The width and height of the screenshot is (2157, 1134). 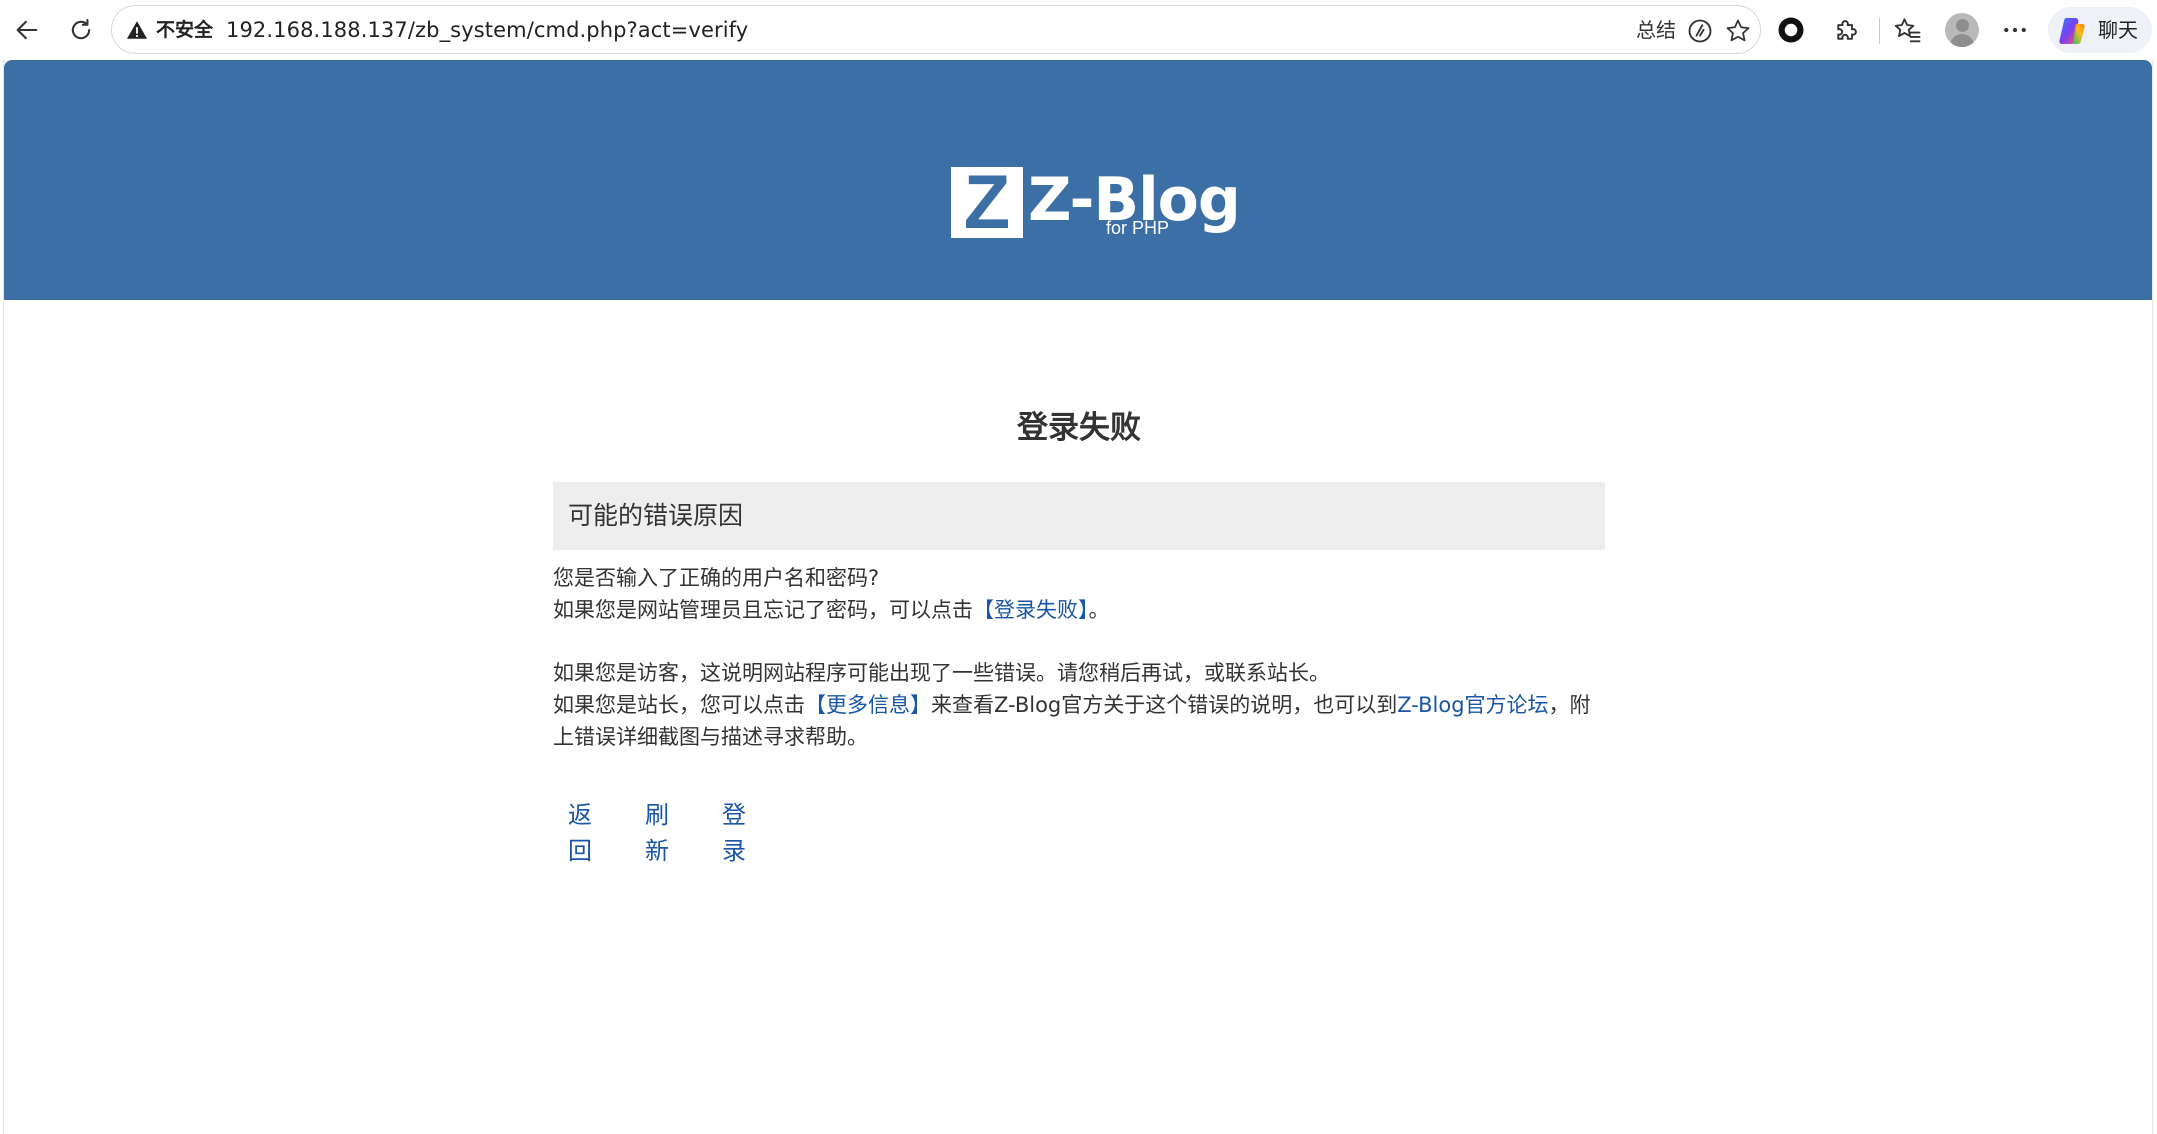 I want to click on copilot-chat-button: 聊天, so click(x=2100, y=30).